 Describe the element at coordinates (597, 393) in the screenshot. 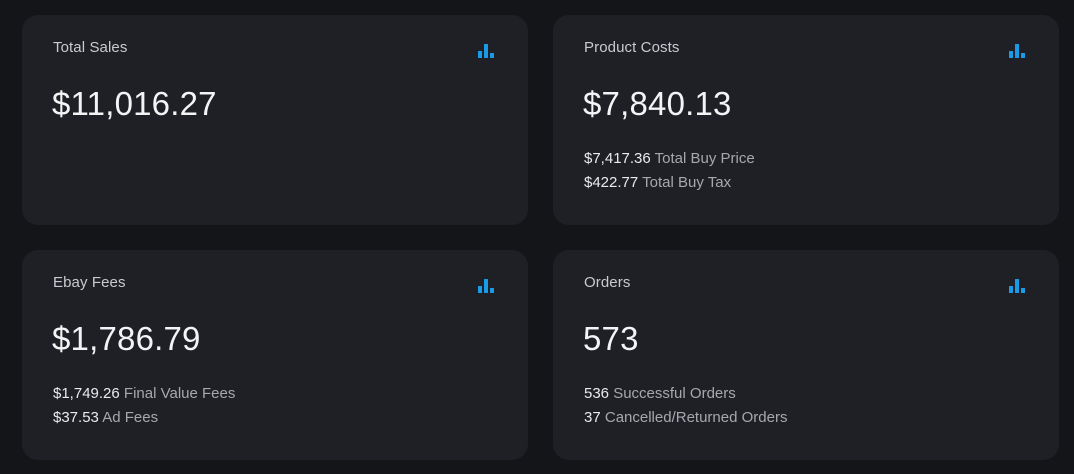

I see `detail-amount: 536` at that location.